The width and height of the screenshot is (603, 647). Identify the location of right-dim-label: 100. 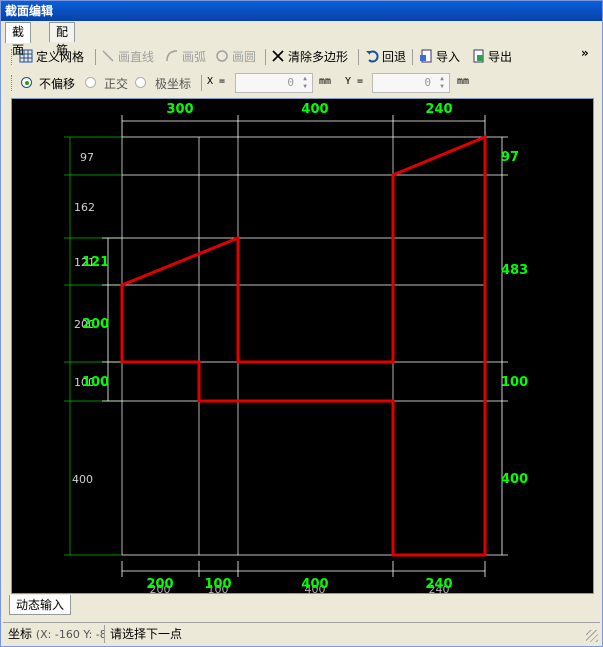
(514, 382).